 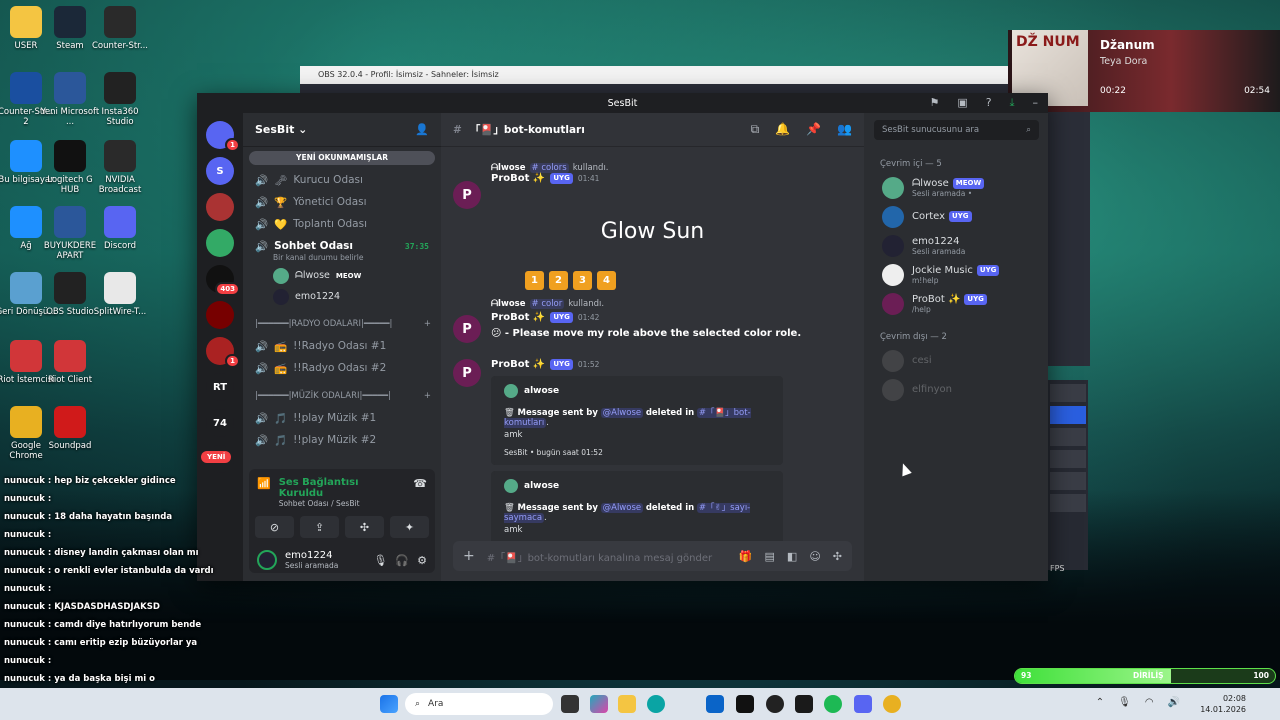 I want to click on obs-start-button, so click(x=1068, y=415).